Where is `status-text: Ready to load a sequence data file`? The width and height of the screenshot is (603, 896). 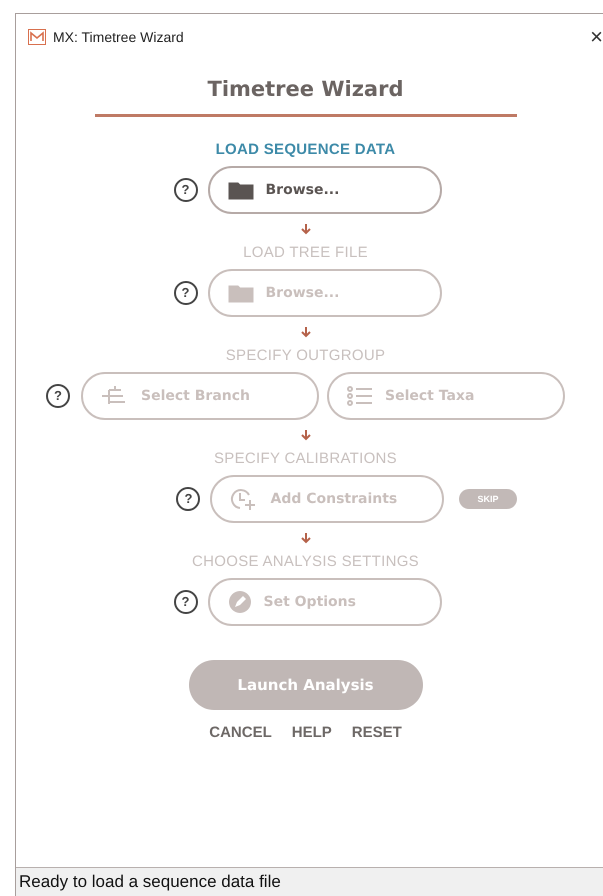 status-text: Ready to load a sequence data file is located at coordinates (150, 882).